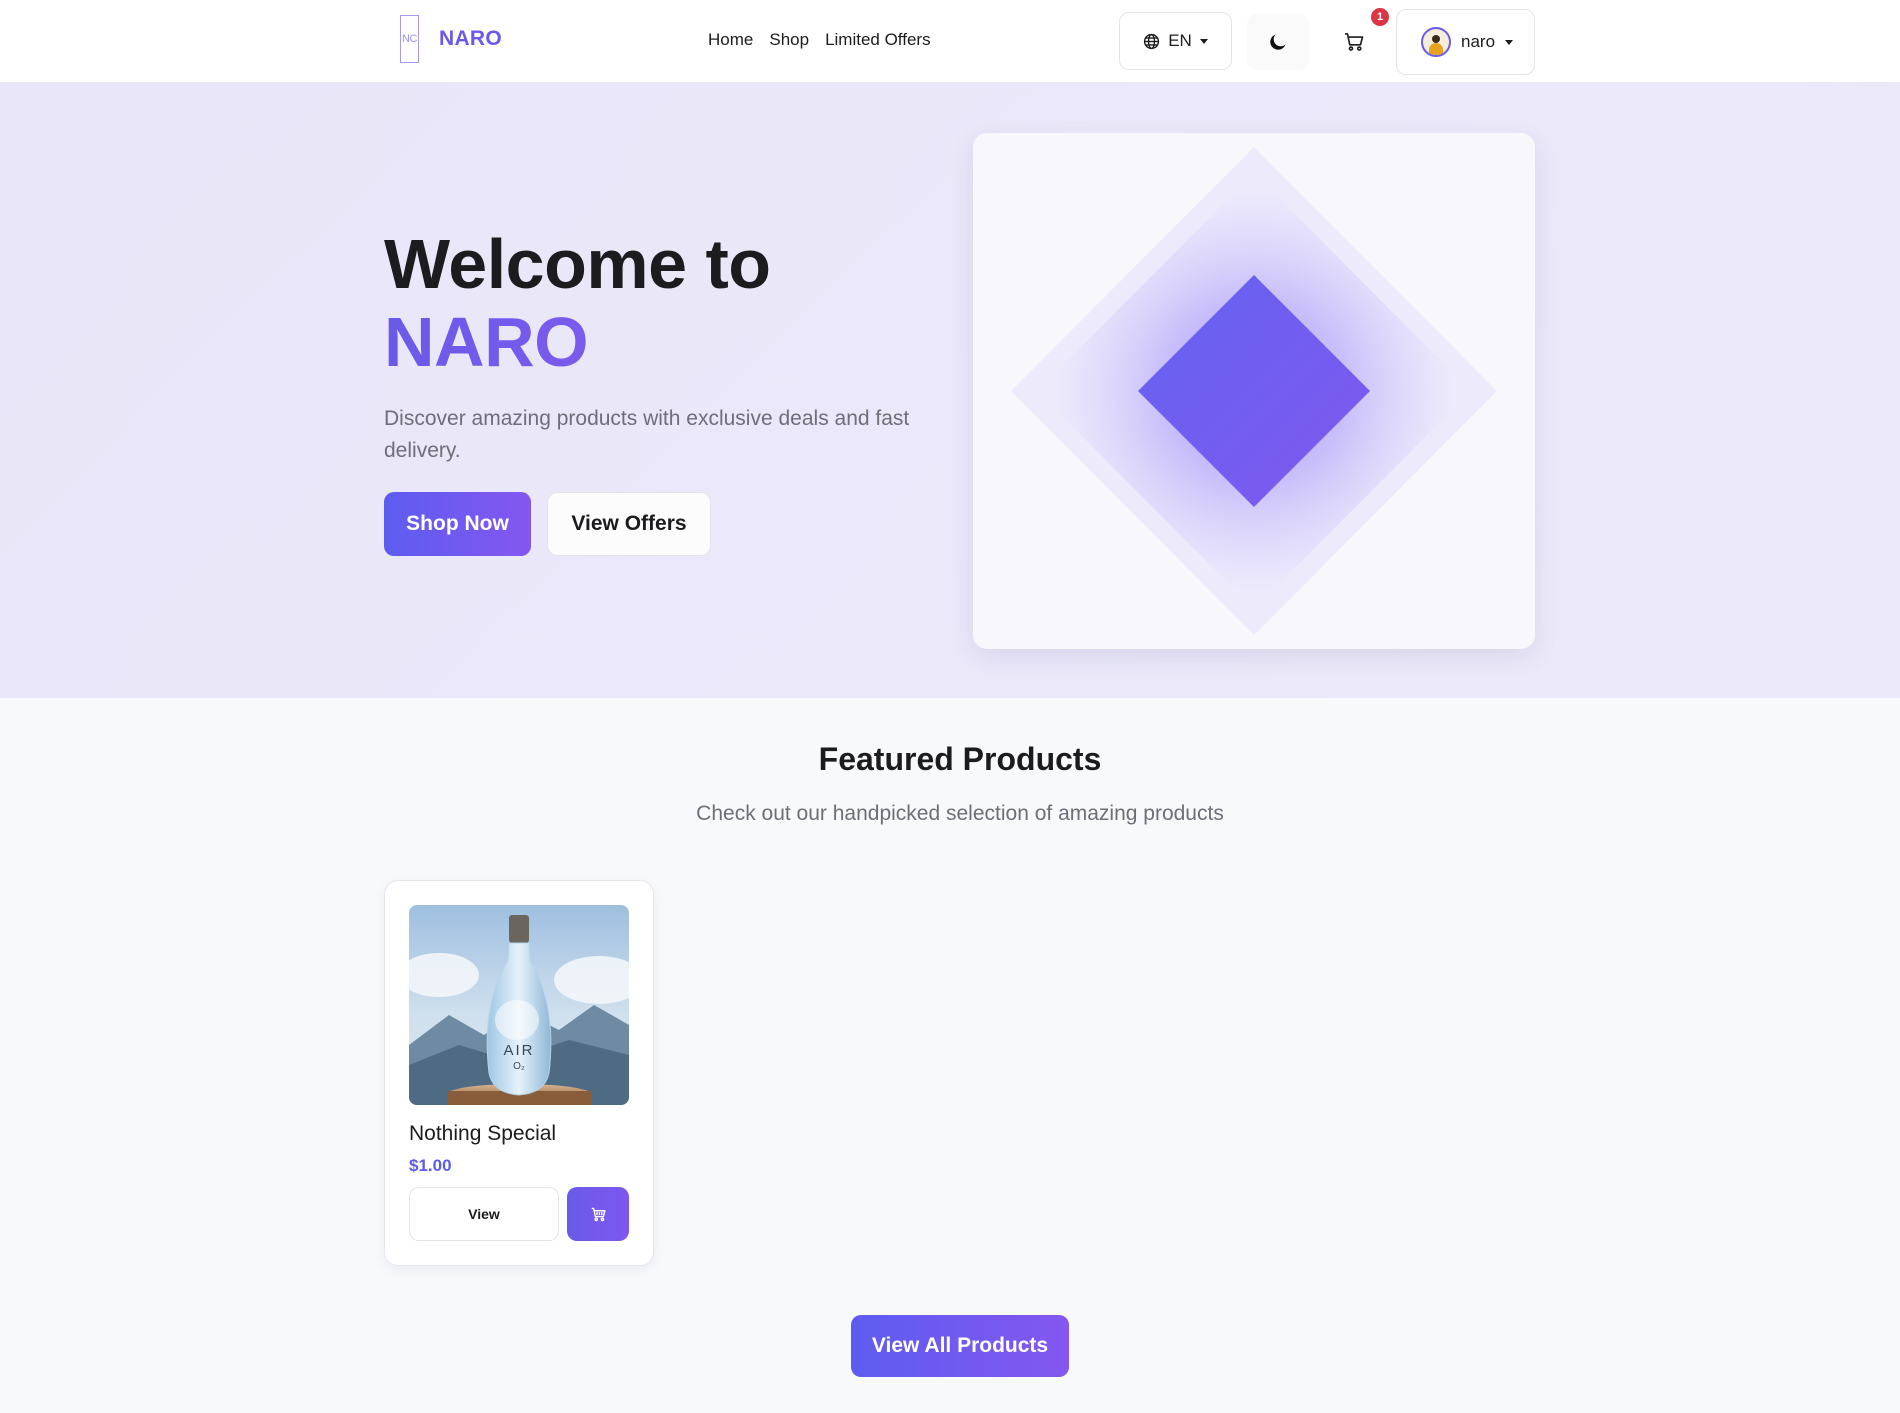  Describe the element at coordinates (430, 1165) in the screenshot. I see `product-price: $1.00` at that location.